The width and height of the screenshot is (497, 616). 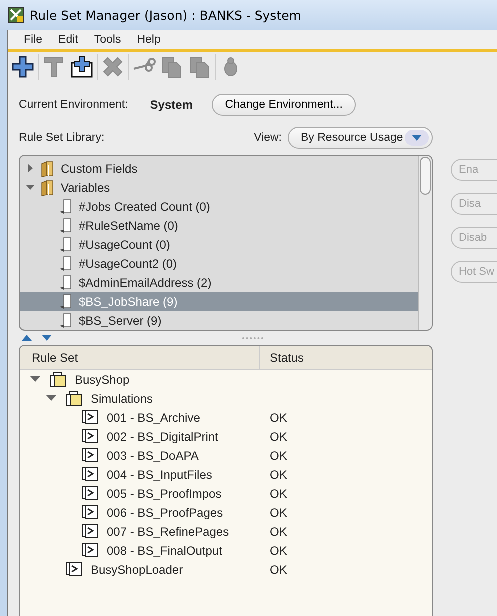 I want to click on rule-set-name: 004 - BS_InputFiles, so click(x=159, y=475).